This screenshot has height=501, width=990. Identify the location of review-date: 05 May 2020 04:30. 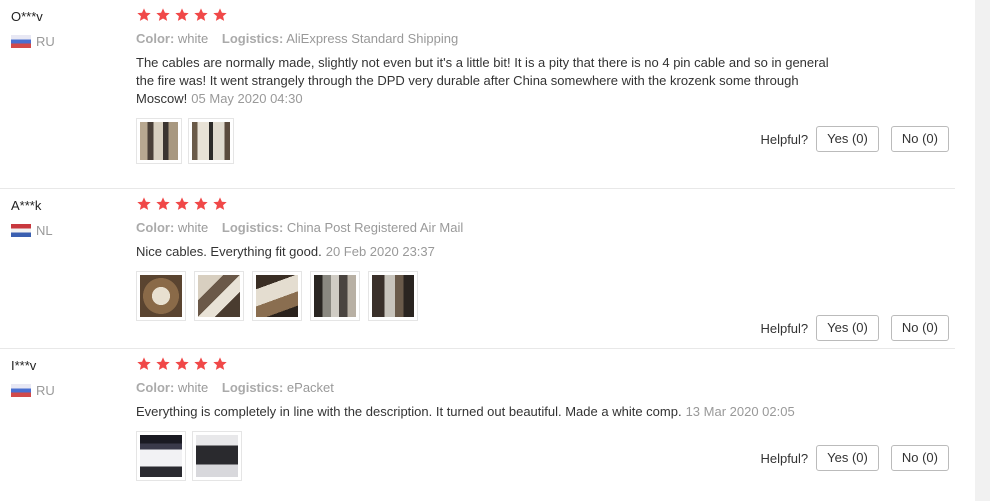
(247, 98).